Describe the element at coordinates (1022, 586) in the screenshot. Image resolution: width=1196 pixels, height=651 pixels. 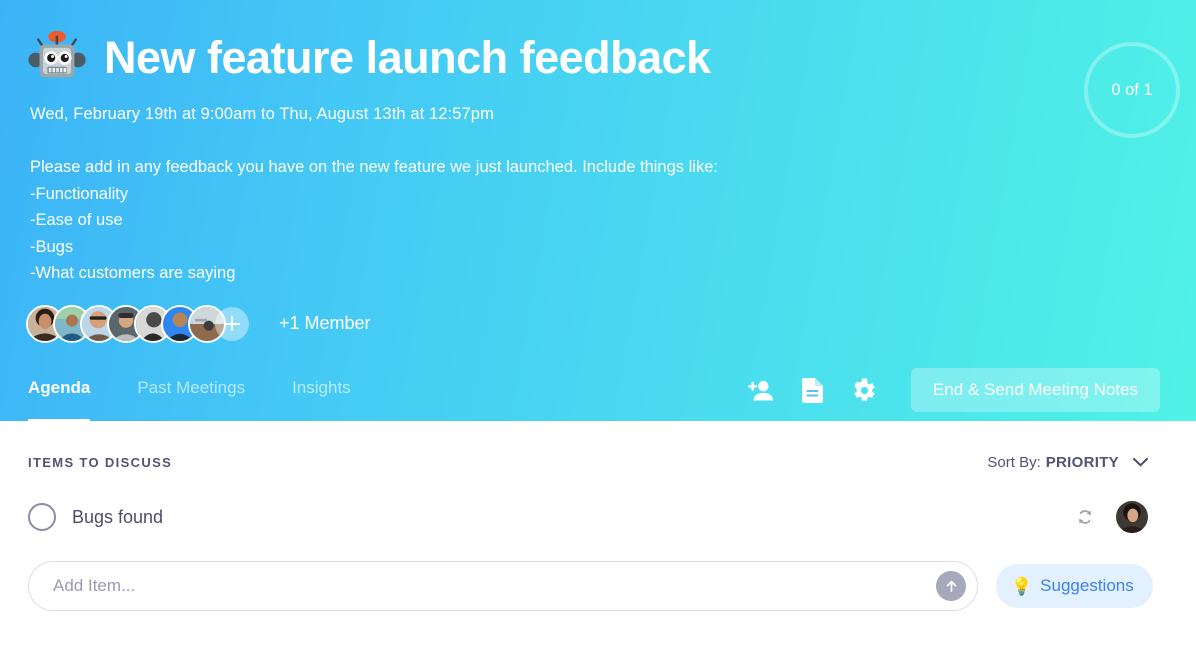
I see `light-bulb-icon: 💡` at that location.